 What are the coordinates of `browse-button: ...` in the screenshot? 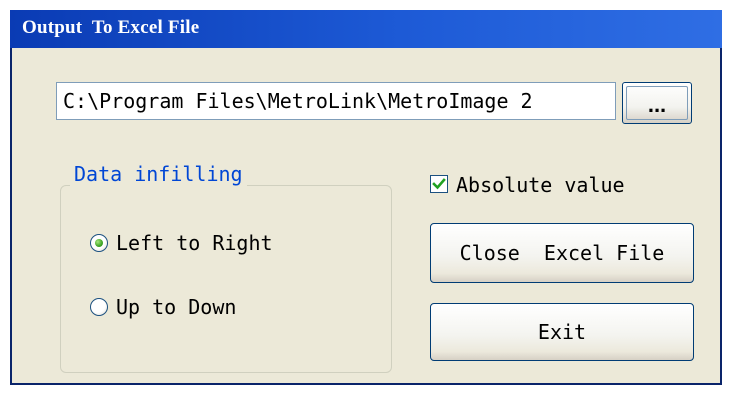 It's located at (657, 103).